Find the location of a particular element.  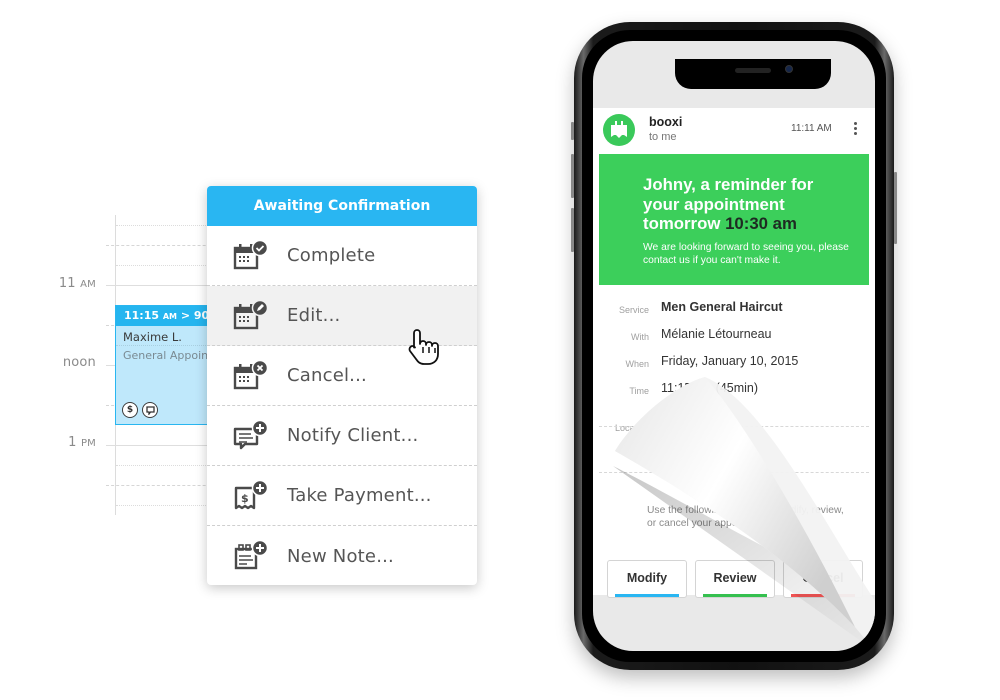

detail-row-location: Location is located at coordinates (631, 428).